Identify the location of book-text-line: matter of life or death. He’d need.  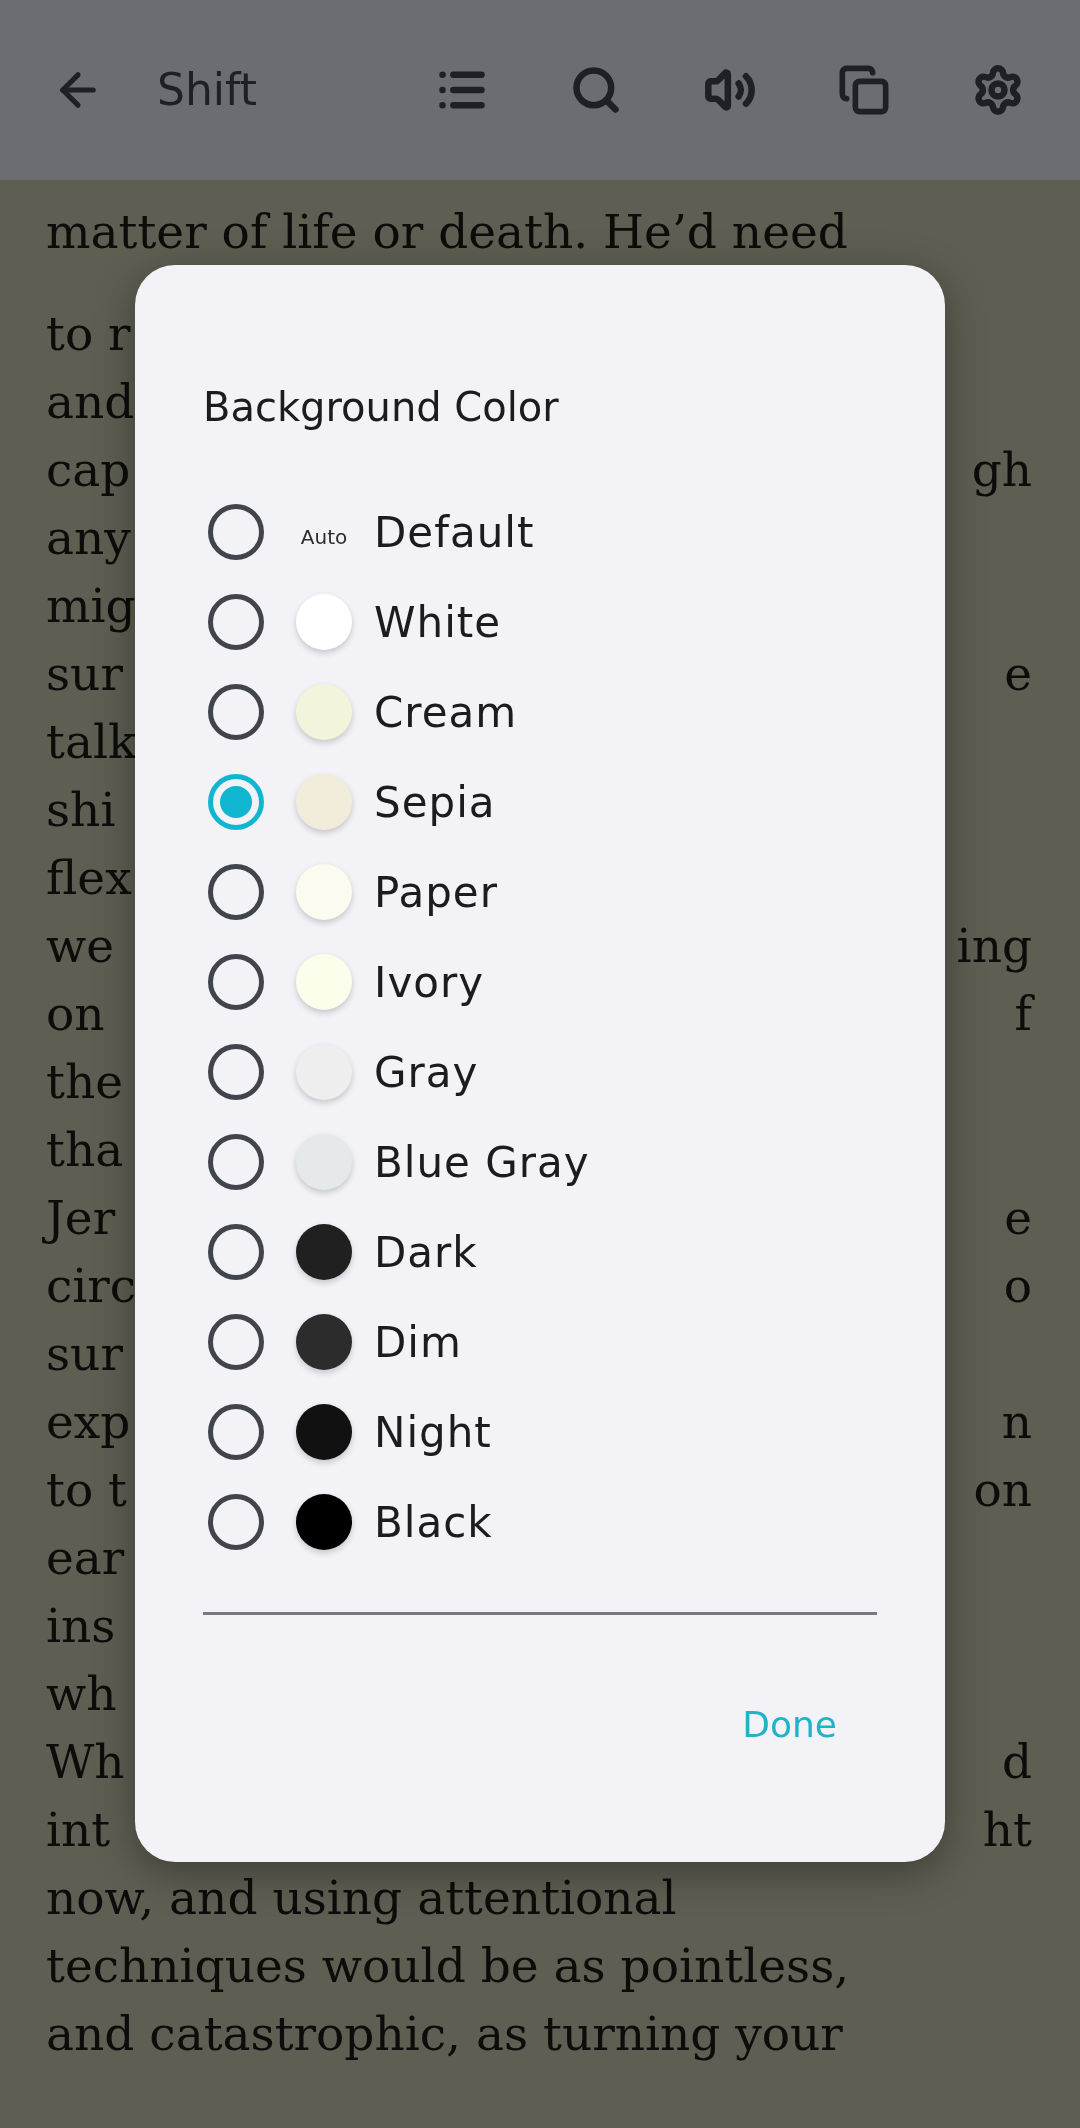
(447, 232).